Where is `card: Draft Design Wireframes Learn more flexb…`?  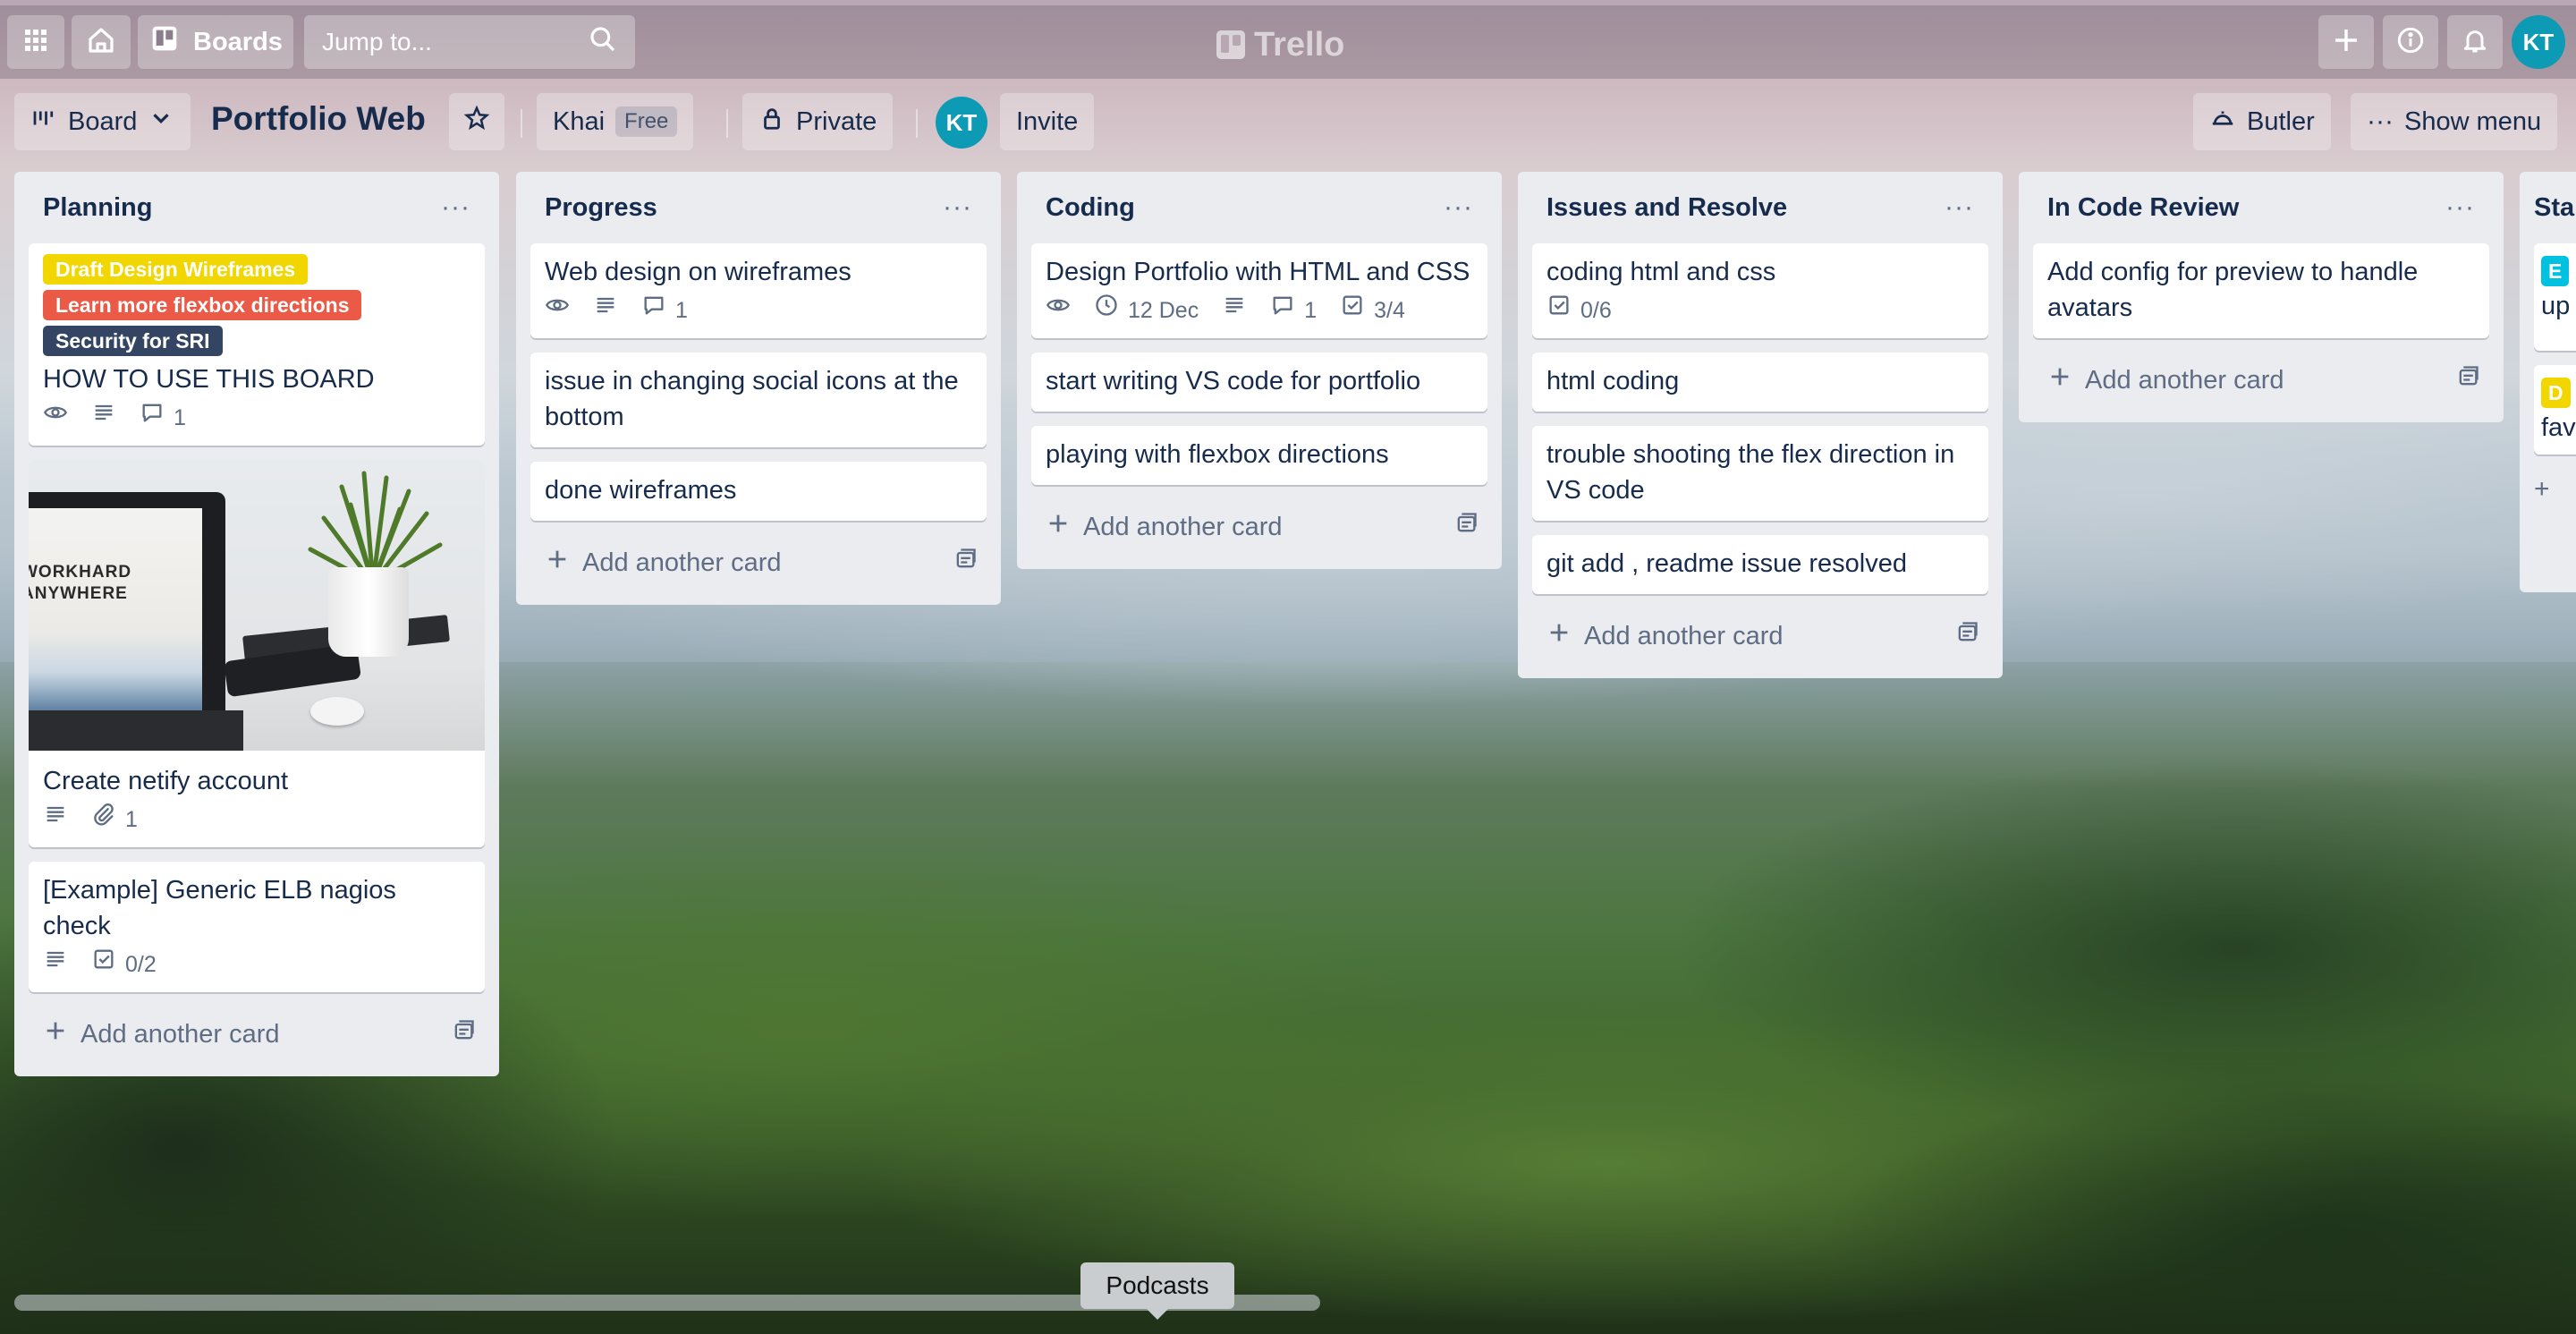
card: Draft Design Wireframes Learn more flexb… is located at coordinates (257, 344).